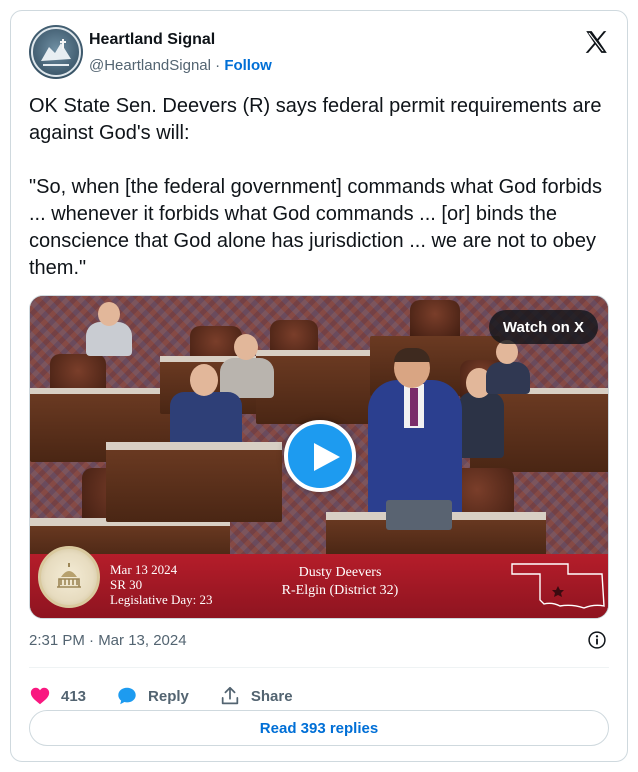  What do you see at coordinates (340, 572) in the screenshot?
I see `speaker-name: Dusty Deevers` at bounding box center [340, 572].